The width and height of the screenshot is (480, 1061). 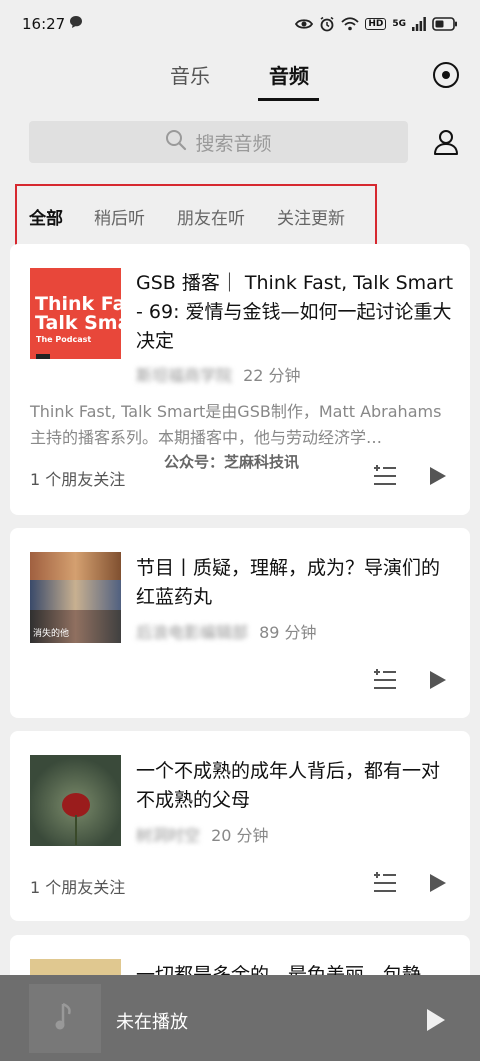 What do you see at coordinates (240, 76) in the screenshot?
I see `top-tabs: 音乐 音频` at bounding box center [240, 76].